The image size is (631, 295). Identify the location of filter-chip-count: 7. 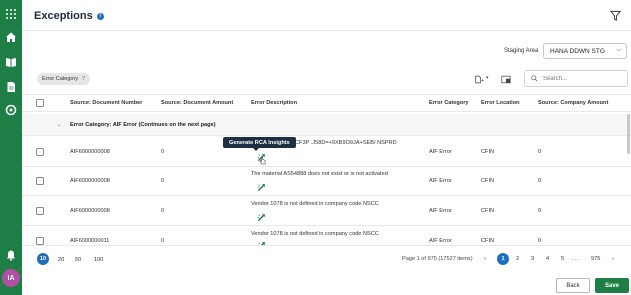
(84, 79).